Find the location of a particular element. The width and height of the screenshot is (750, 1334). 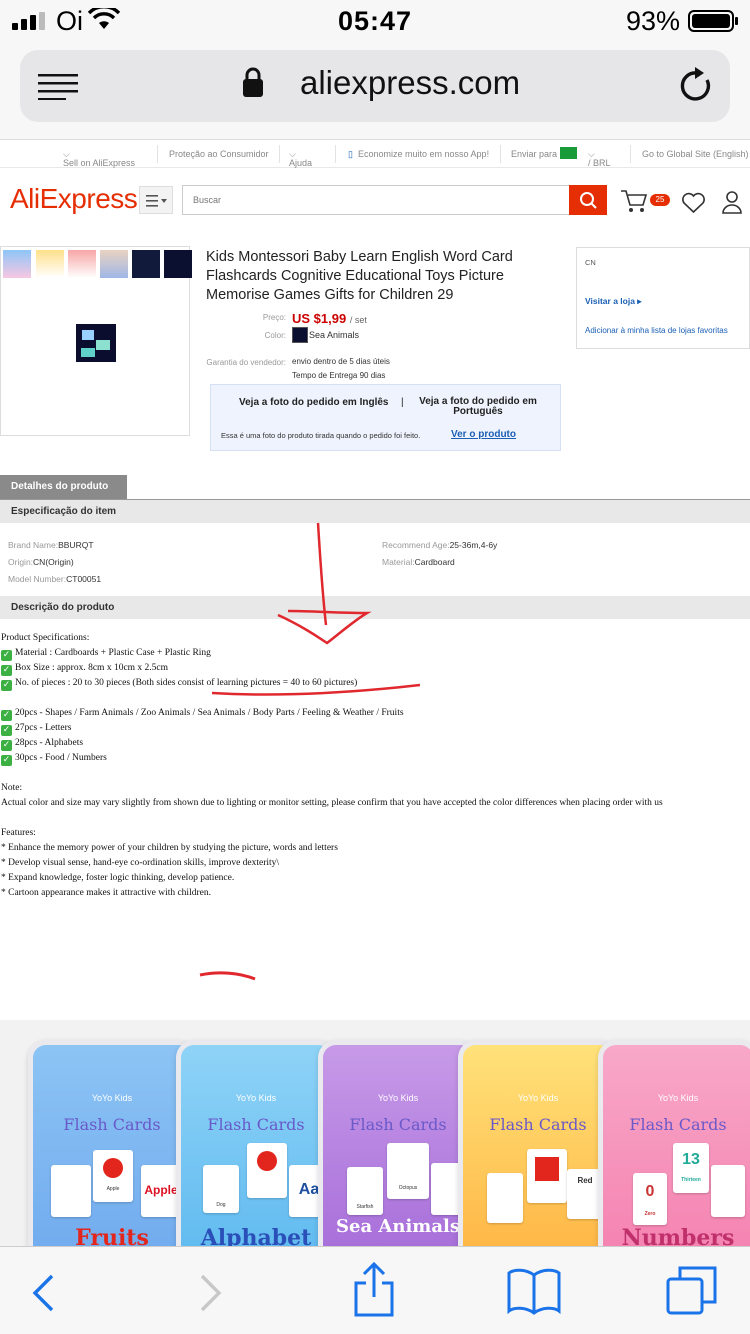

product-gallery is located at coordinates (96, 341).